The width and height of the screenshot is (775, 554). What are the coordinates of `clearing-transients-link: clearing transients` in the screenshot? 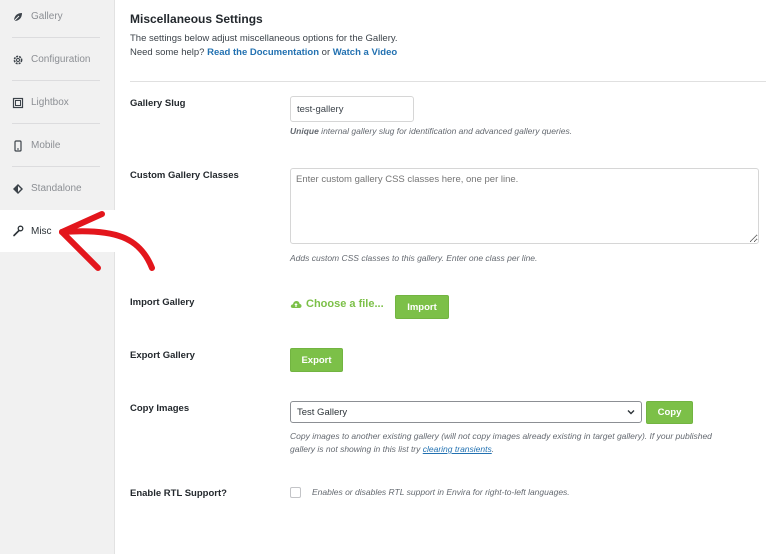 It's located at (457, 449).